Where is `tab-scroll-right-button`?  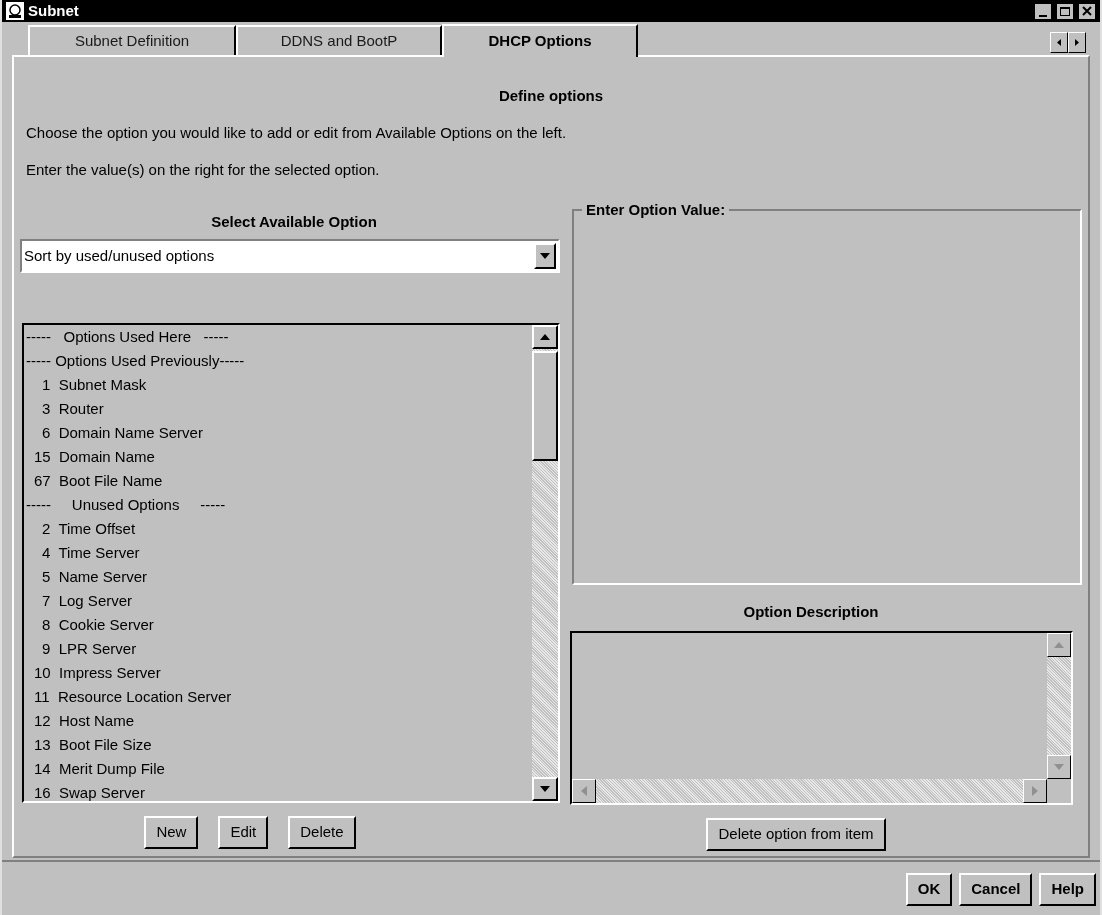 tab-scroll-right-button is located at coordinates (1077, 42).